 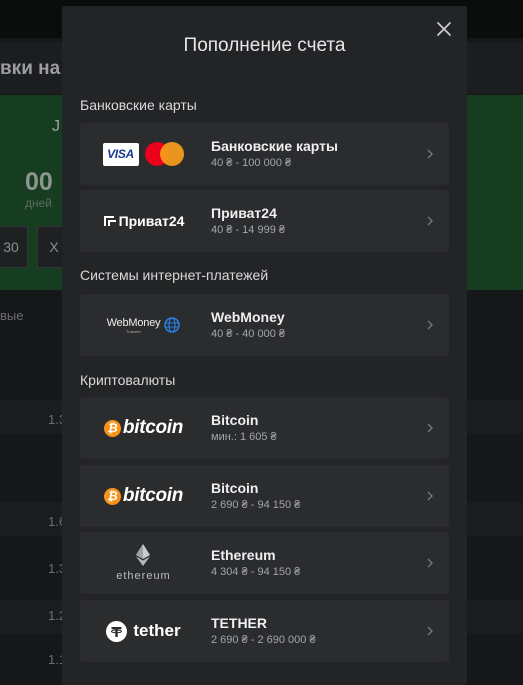 I want to click on privat24-mark-icon, so click(x=109, y=221).